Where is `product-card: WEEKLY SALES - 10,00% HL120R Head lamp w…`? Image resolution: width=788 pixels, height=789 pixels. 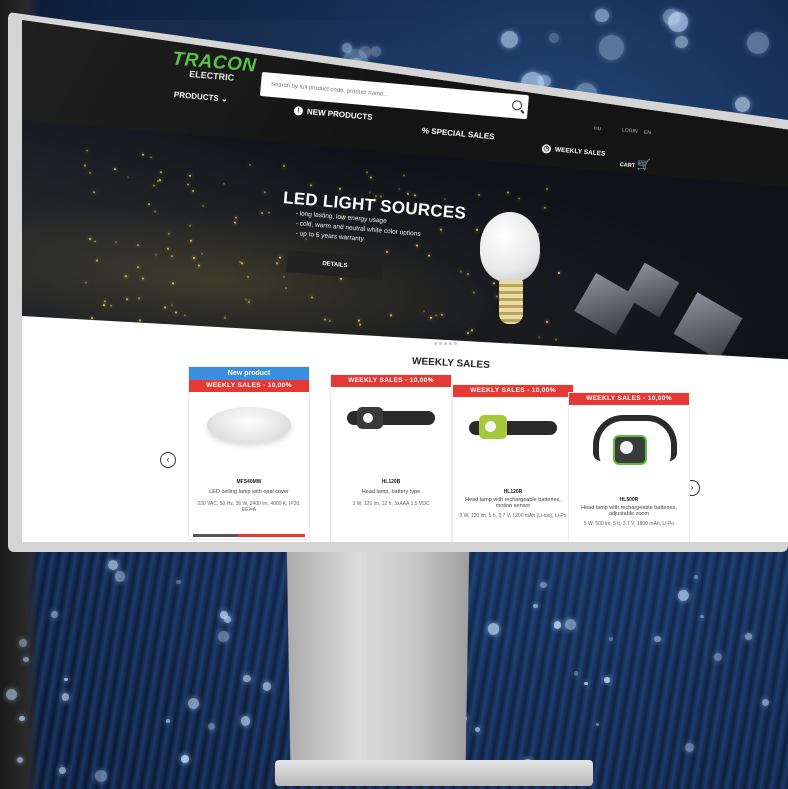
product-card: WEEKLY SALES - 10,00% HL120R Head lamp w… is located at coordinates (513, 463).